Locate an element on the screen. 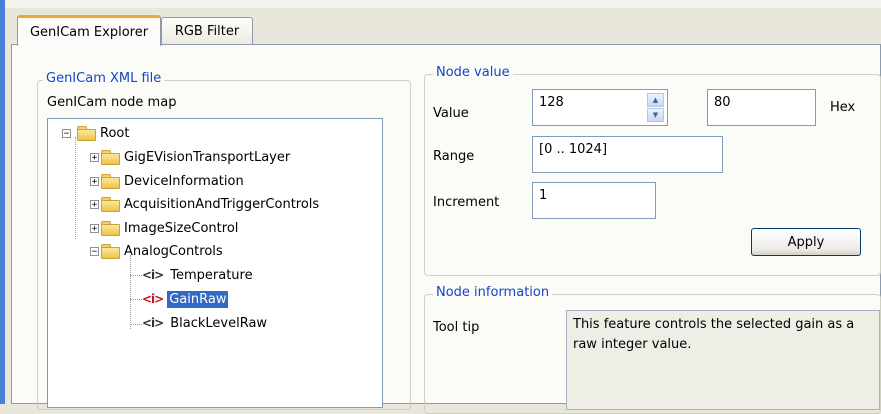 This screenshot has width=881, height=414. window-edge is located at coordinates (2, 202).